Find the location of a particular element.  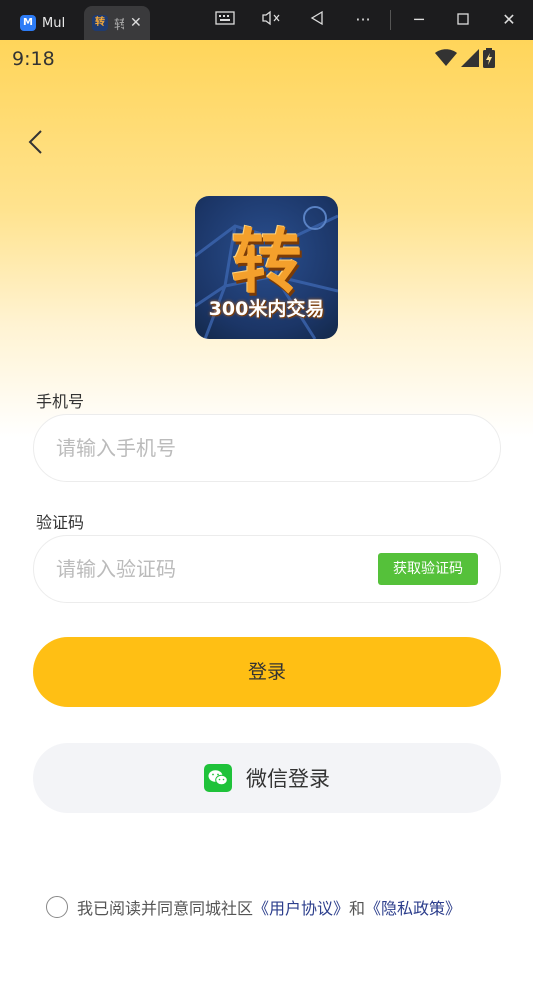

signal-icon is located at coordinates (470, 58).